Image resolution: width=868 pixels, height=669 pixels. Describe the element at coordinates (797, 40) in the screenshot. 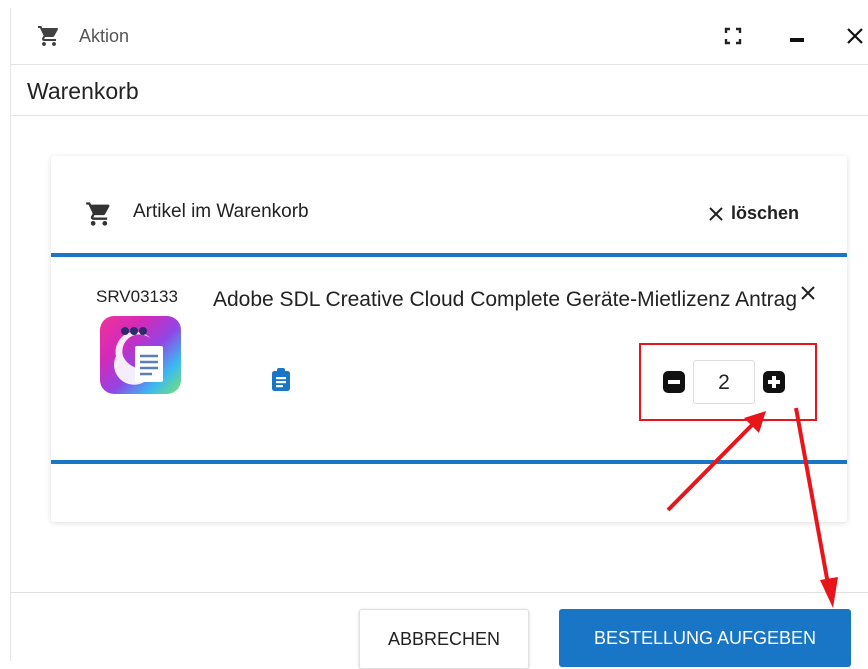

I see `minimize-icon` at that location.